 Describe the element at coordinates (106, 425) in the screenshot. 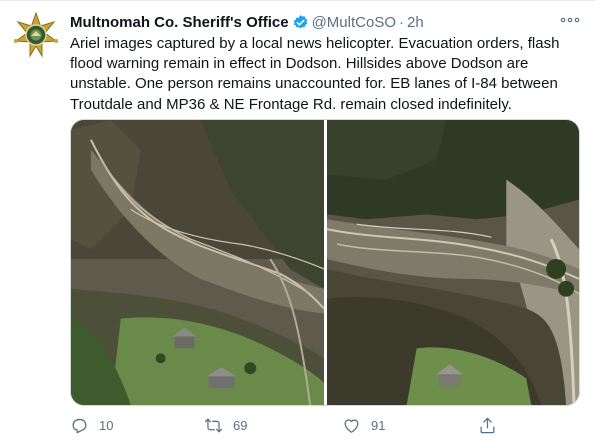

I see `reply-count: 10` at that location.